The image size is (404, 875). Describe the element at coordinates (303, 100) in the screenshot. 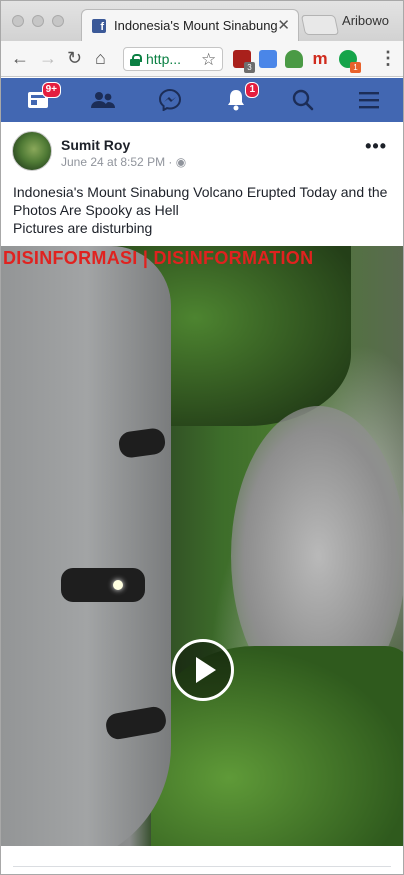

I see `search-icon` at that location.